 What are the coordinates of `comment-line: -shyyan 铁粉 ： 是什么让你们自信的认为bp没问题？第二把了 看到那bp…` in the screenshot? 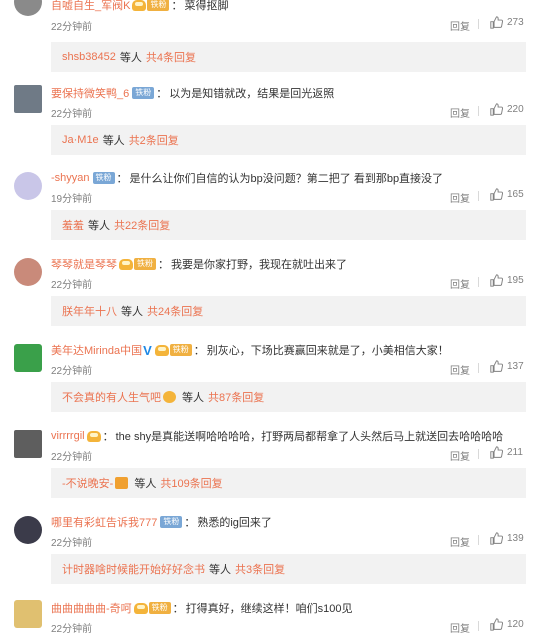 It's located at (247, 178).